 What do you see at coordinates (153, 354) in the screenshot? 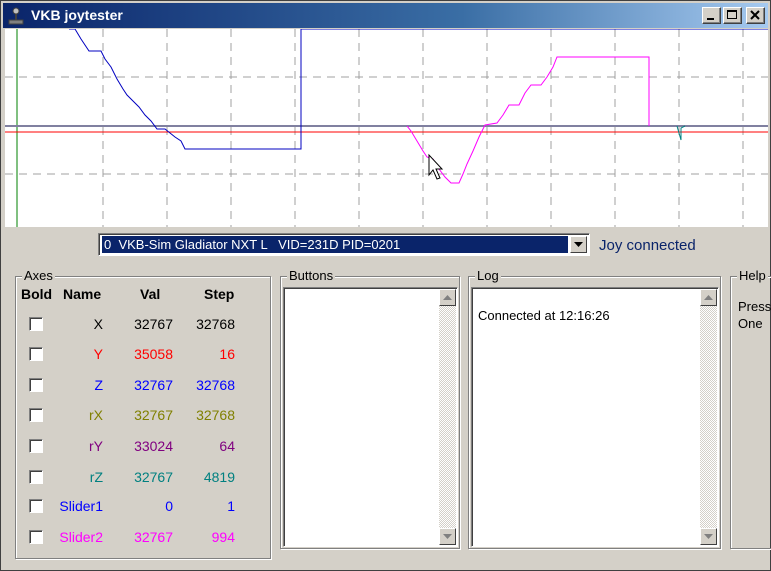
I see `axis-value: 35058` at bounding box center [153, 354].